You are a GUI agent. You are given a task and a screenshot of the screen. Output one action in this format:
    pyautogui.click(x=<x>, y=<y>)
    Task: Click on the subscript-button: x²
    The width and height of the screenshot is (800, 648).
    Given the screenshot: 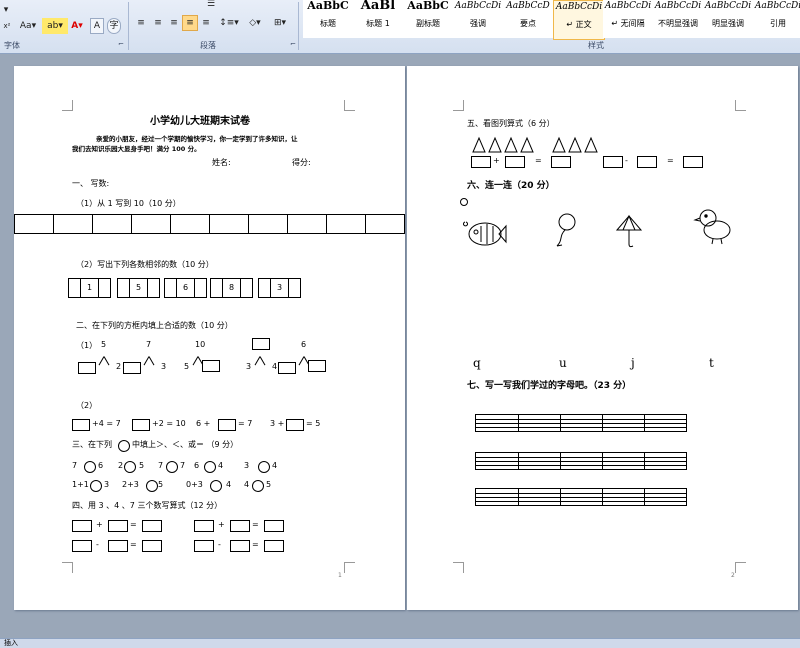 What is the action you would take?
    pyautogui.click(x=7, y=26)
    